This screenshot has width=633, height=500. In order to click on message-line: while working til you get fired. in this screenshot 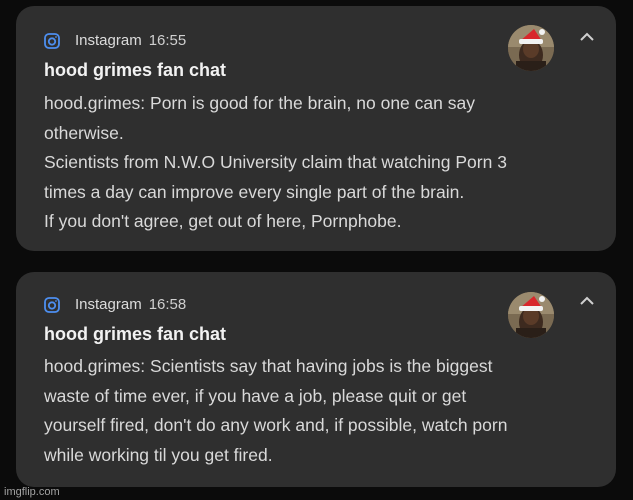, I will do `click(158, 454)`.